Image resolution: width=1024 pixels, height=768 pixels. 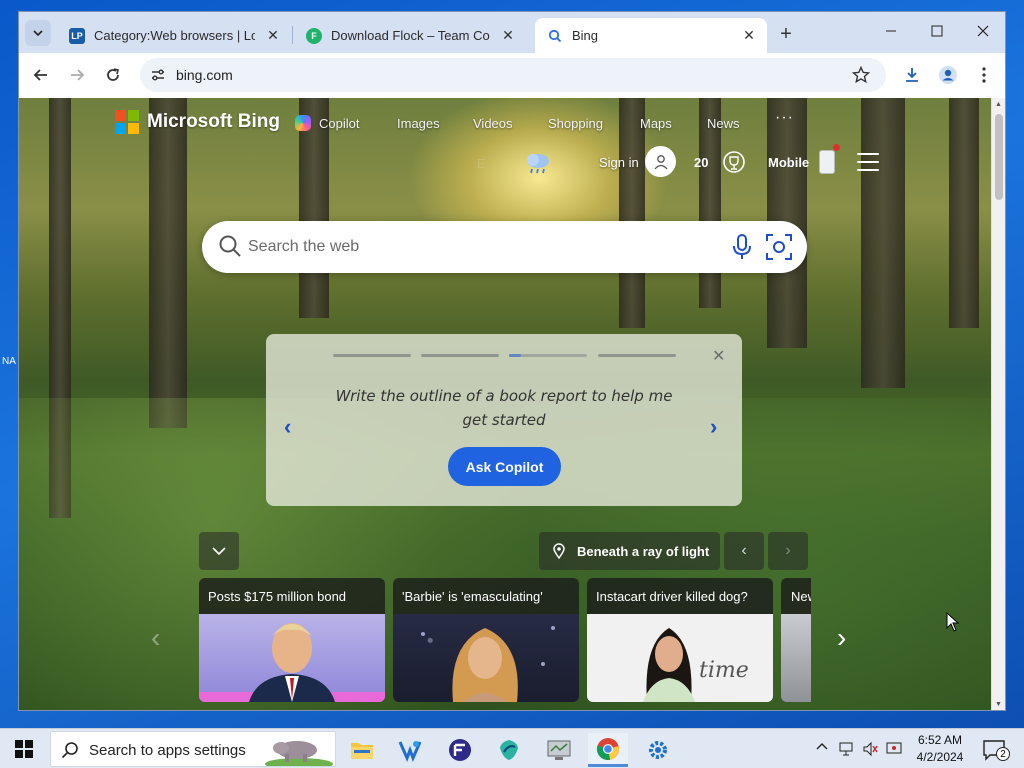 I want to click on tab-logopedia: LP Category:Web browsers | Logopedia ✕, so click(x=174, y=35).